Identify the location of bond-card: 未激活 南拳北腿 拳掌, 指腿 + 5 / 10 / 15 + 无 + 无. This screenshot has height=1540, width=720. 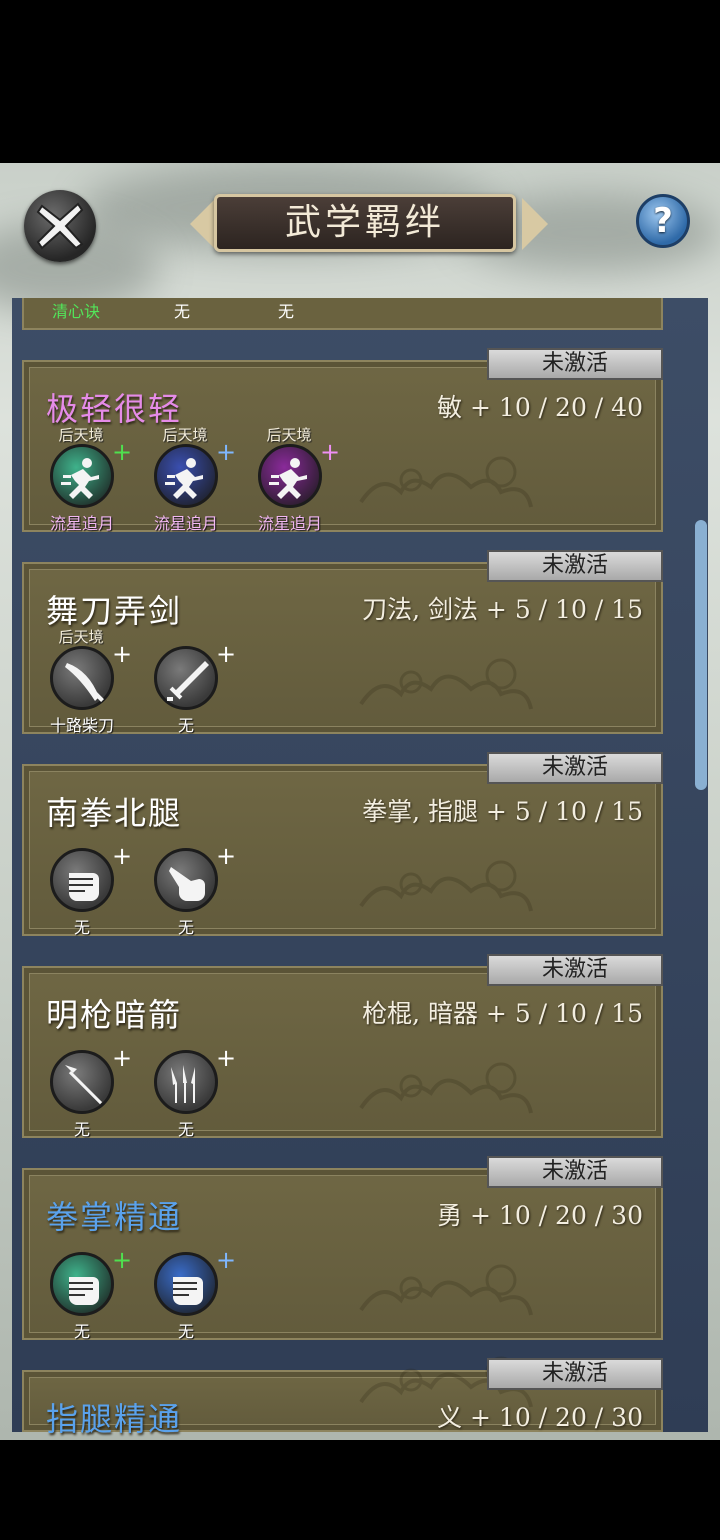
(342, 845).